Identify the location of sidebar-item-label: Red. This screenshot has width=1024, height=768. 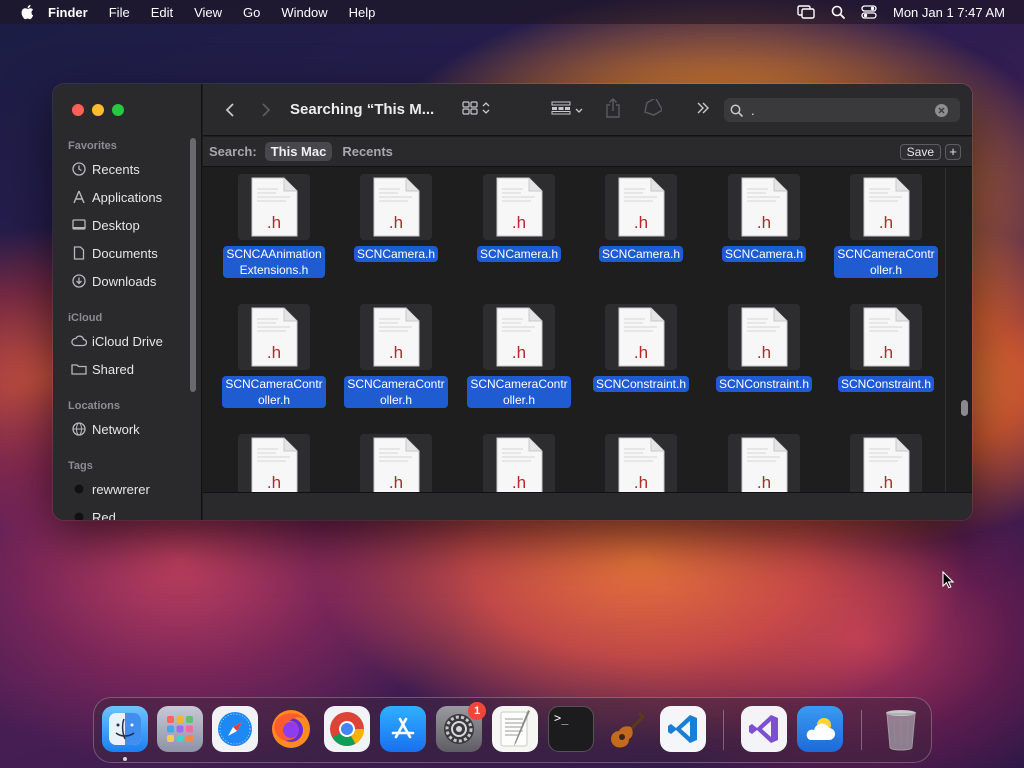
(104, 515).